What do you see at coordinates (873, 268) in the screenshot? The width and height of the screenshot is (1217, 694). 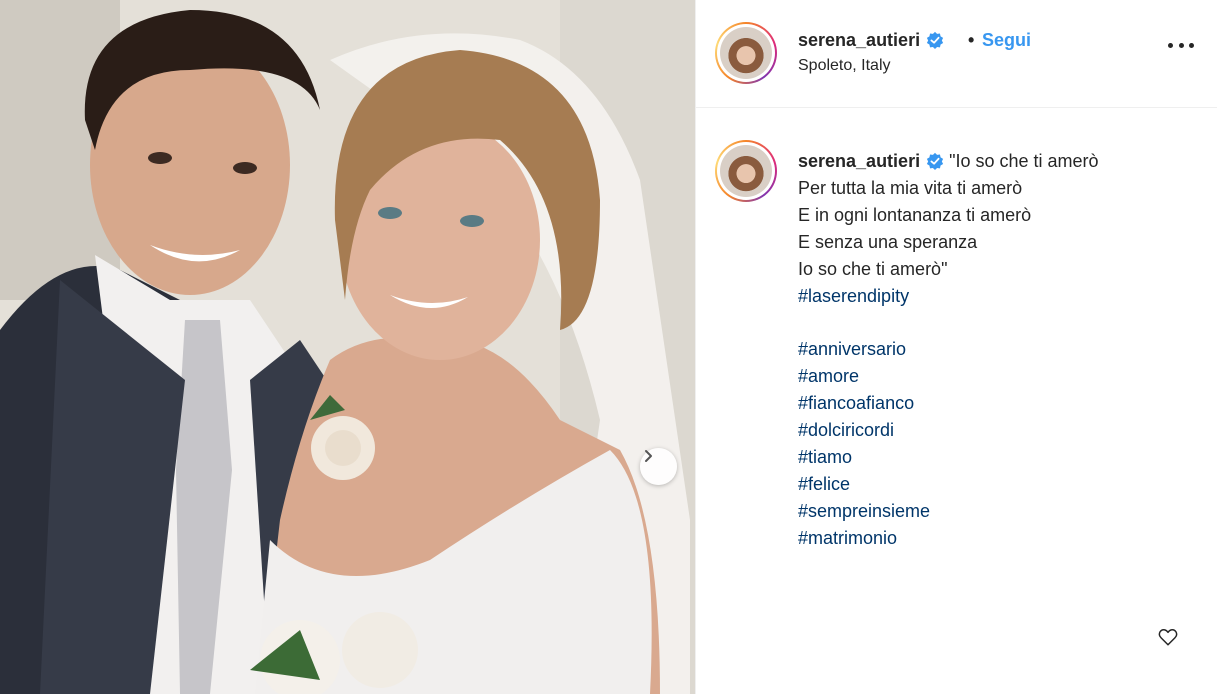 I see `caption-line: Io so che ti amerò"` at bounding box center [873, 268].